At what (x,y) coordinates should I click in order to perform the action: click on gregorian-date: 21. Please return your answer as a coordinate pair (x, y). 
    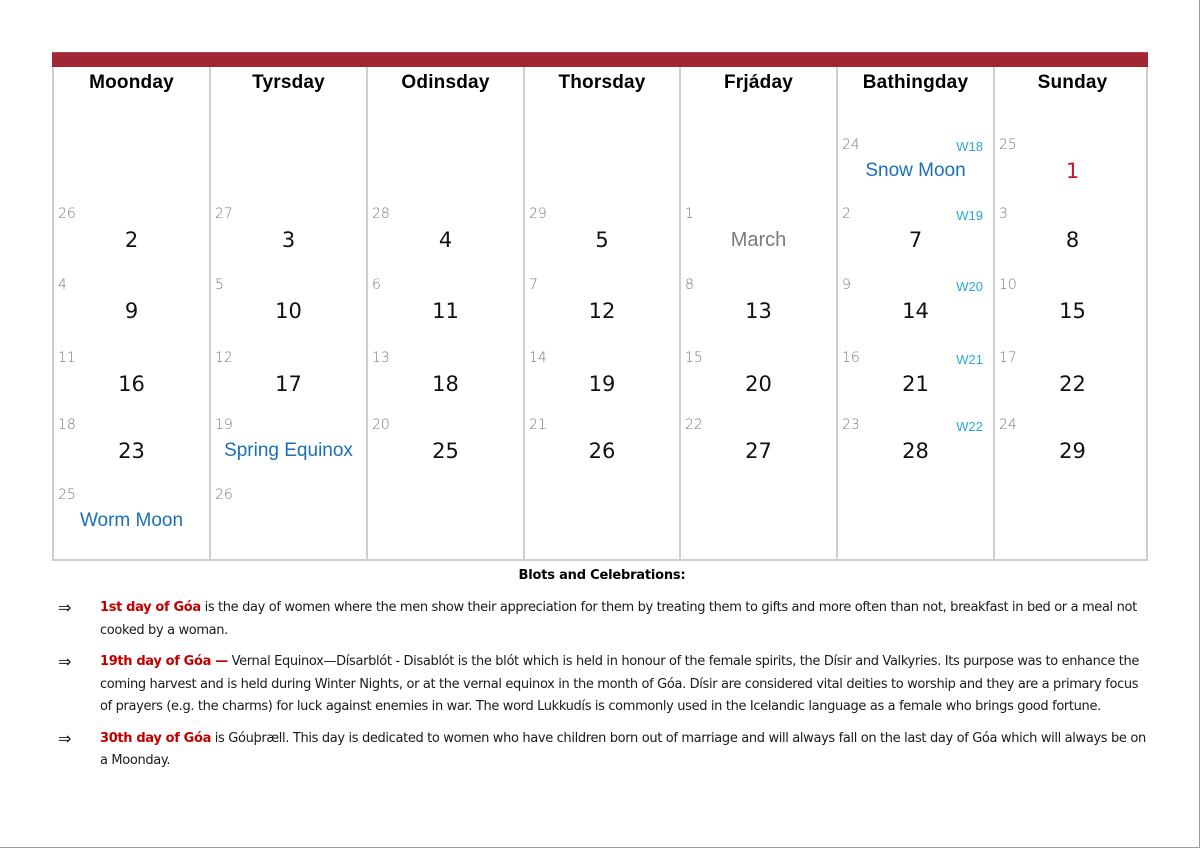
    Looking at the image, I should click on (538, 425).